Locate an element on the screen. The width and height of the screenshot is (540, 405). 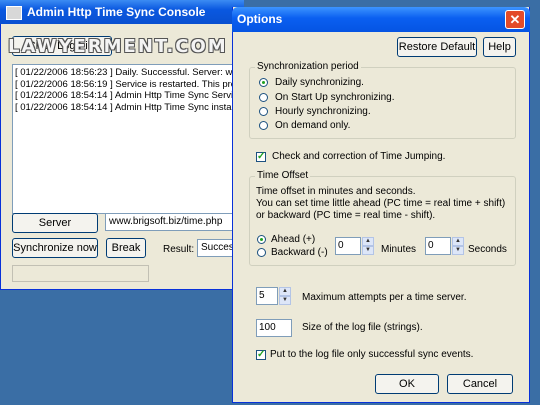
seconds-down-icon: ▼ is located at coordinates (458, 250).